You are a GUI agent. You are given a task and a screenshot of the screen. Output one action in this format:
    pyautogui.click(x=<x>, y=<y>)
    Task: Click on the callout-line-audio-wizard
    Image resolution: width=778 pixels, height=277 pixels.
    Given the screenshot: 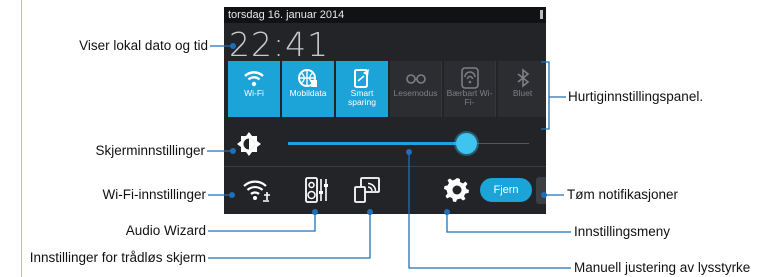 What is the action you would take?
    pyautogui.click(x=262, y=222)
    